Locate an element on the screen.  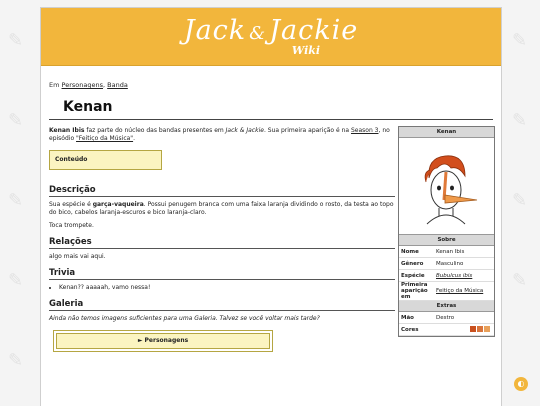
episode-link: "Feitiço da Música" is located at coordinates (104, 138).